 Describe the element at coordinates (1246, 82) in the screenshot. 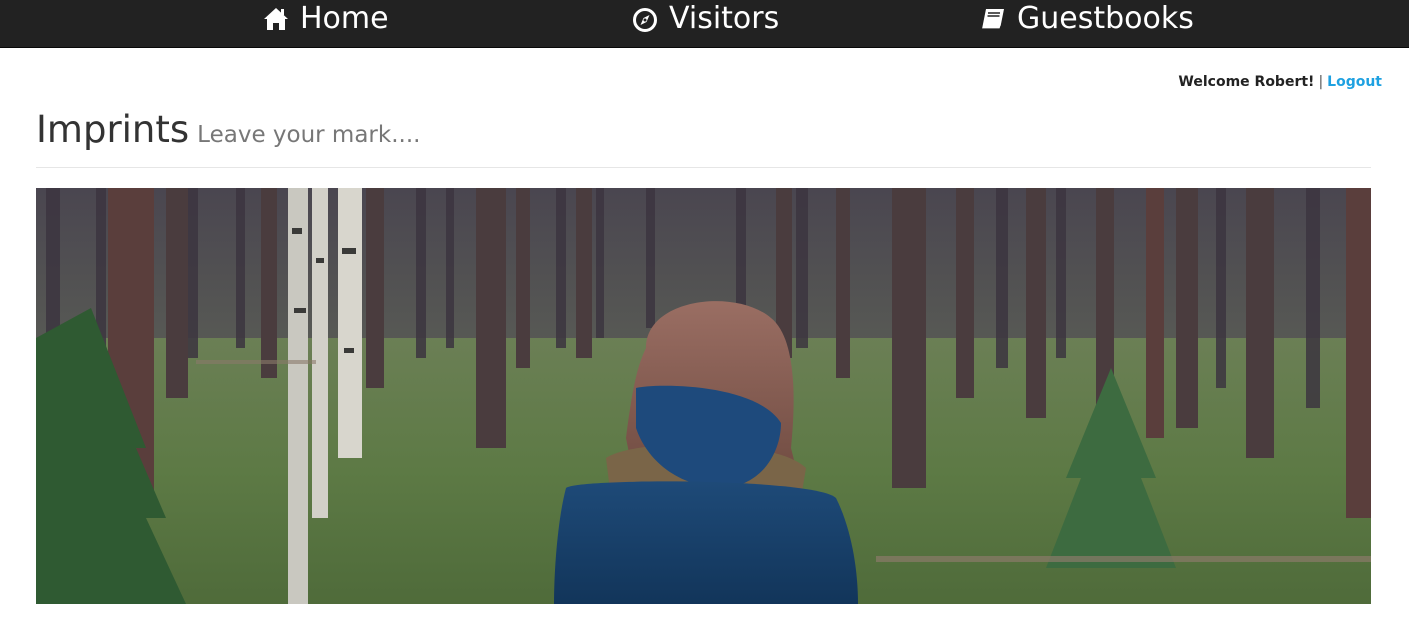

I see `welcome-text: Welcome Robert!` at that location.